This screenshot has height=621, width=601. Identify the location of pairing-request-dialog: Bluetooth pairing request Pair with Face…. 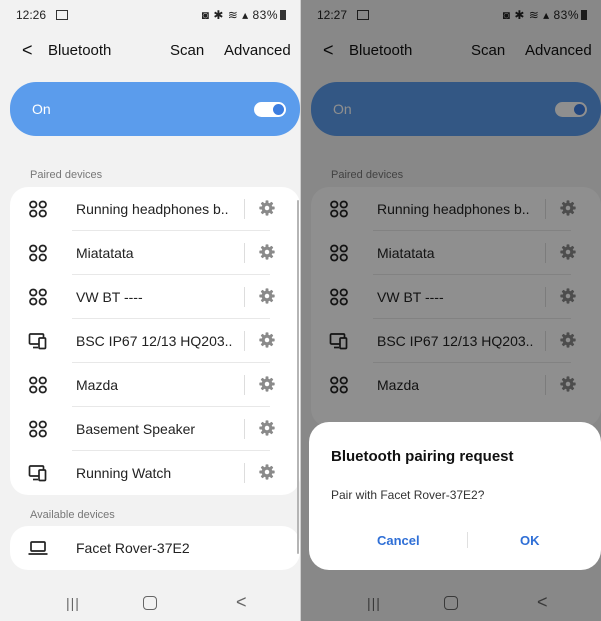
(455, 496).